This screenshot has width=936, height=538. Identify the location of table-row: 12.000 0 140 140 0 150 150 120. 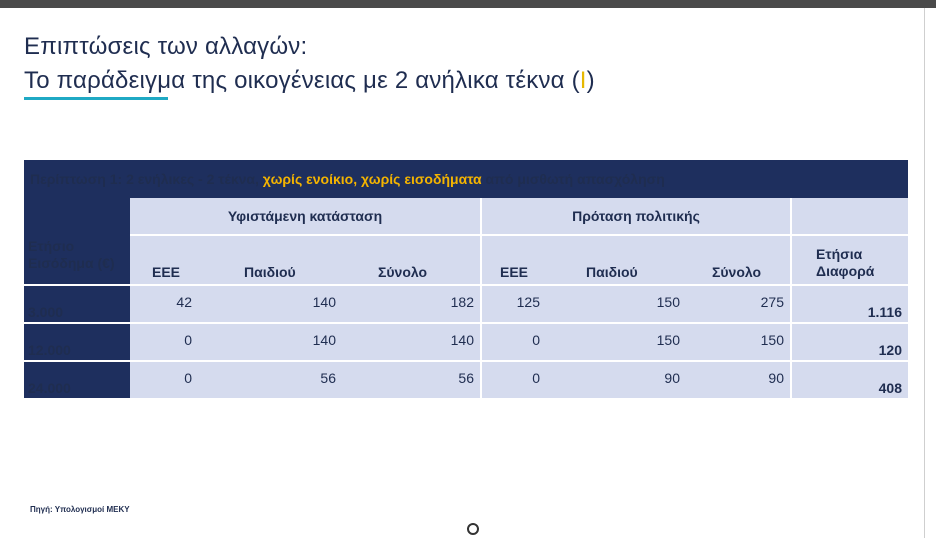
(466, 343).